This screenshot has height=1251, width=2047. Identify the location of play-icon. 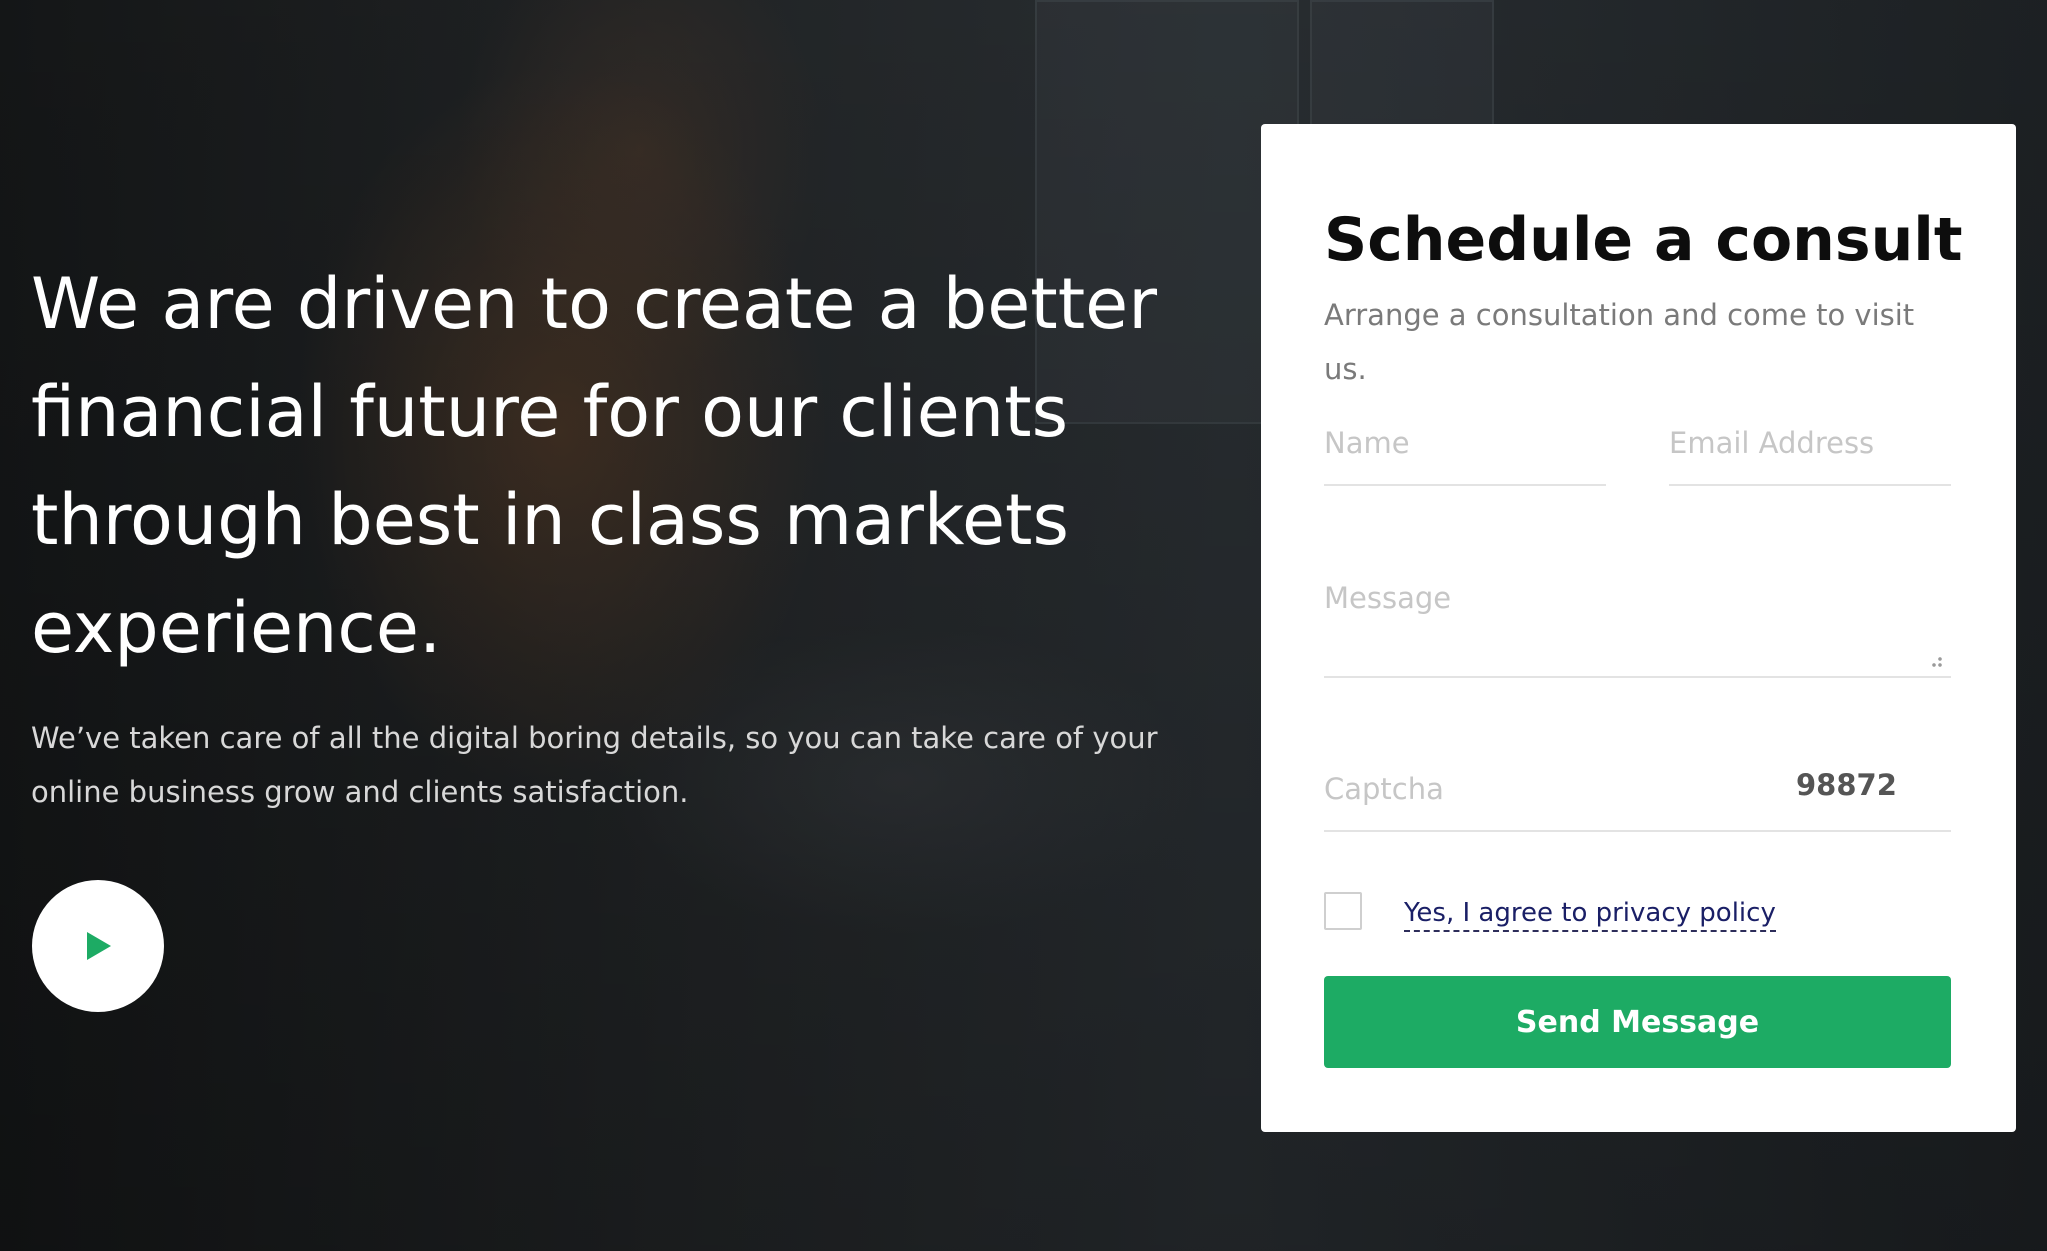
(99, 946).